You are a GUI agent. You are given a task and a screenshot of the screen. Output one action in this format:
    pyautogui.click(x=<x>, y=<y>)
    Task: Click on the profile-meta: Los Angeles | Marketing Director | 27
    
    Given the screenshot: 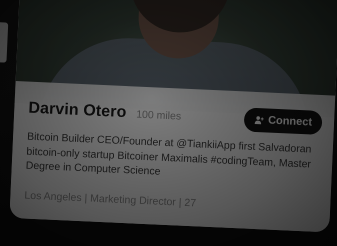 What is the action you would take?
    pyautogui.click(x=110, y=199)
    